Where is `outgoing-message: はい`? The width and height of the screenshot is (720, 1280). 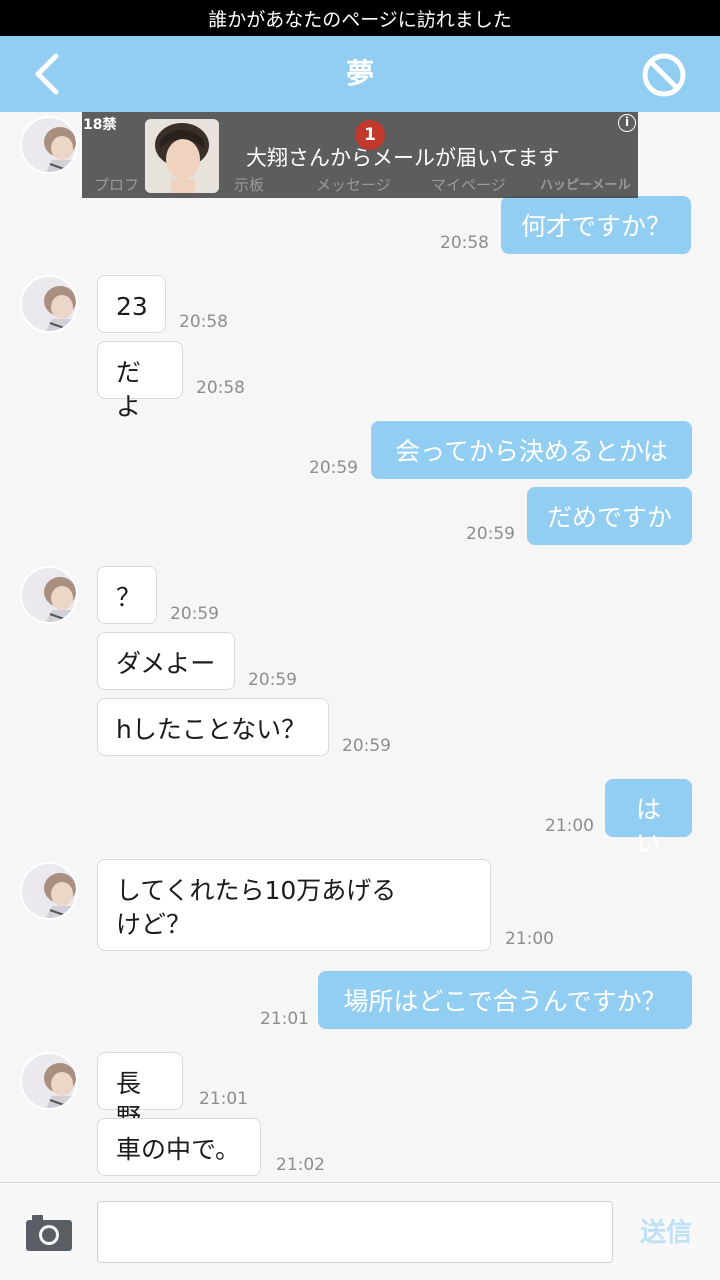
outgoing-message: はい is located at coordinates (648, 818).